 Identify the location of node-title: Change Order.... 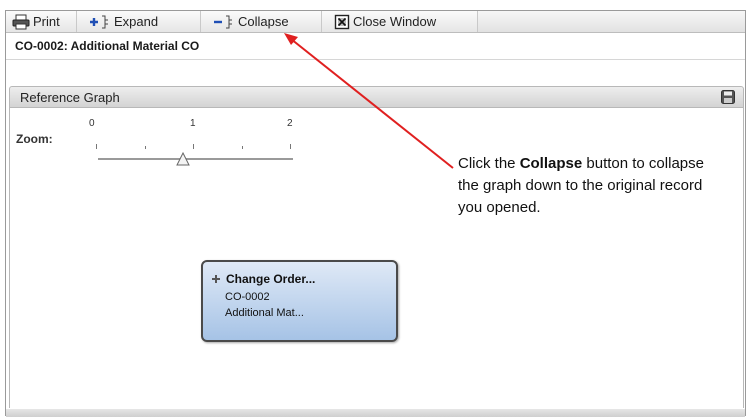
(263, 279).